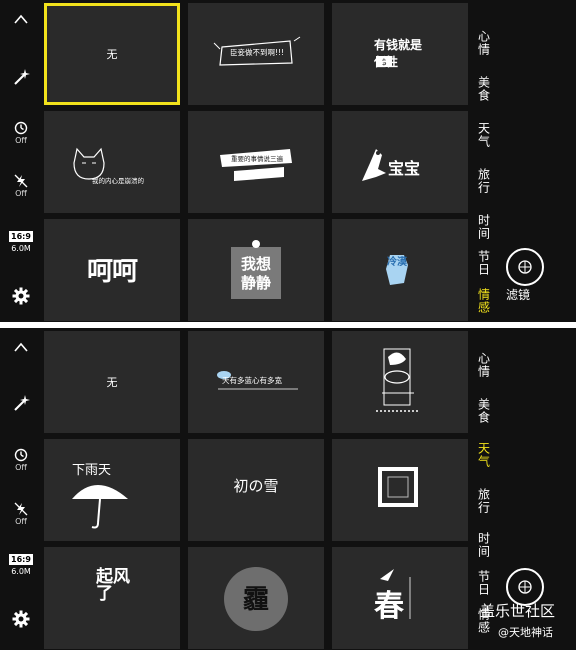 This screenshot has width=576, height=650. What do you see at coordinates (389, 606) in the screenshot?
I see `sticker-text: 春` at bounding box center [389, 606].